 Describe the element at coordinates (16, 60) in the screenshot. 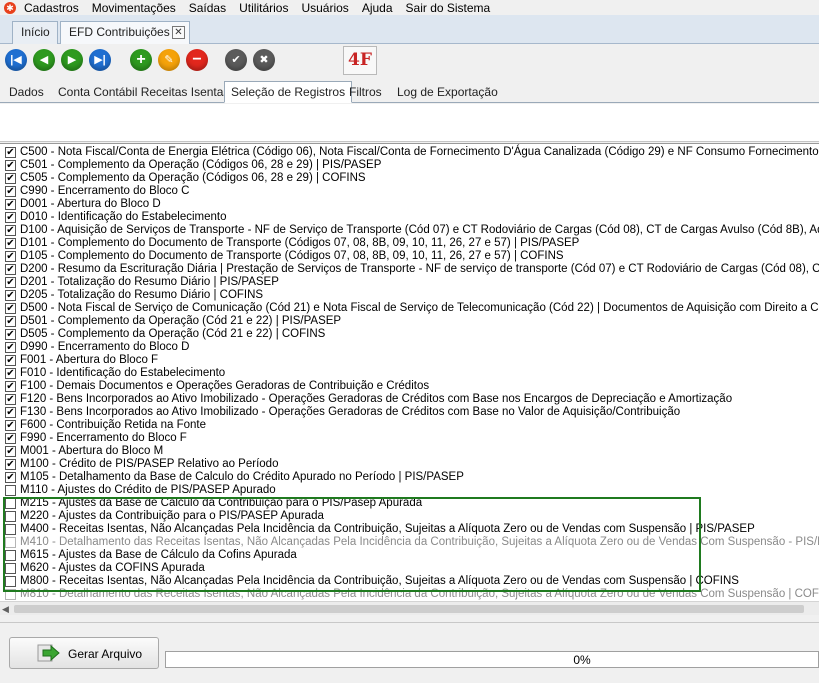

I see `first-record-button: |◀` at that location.